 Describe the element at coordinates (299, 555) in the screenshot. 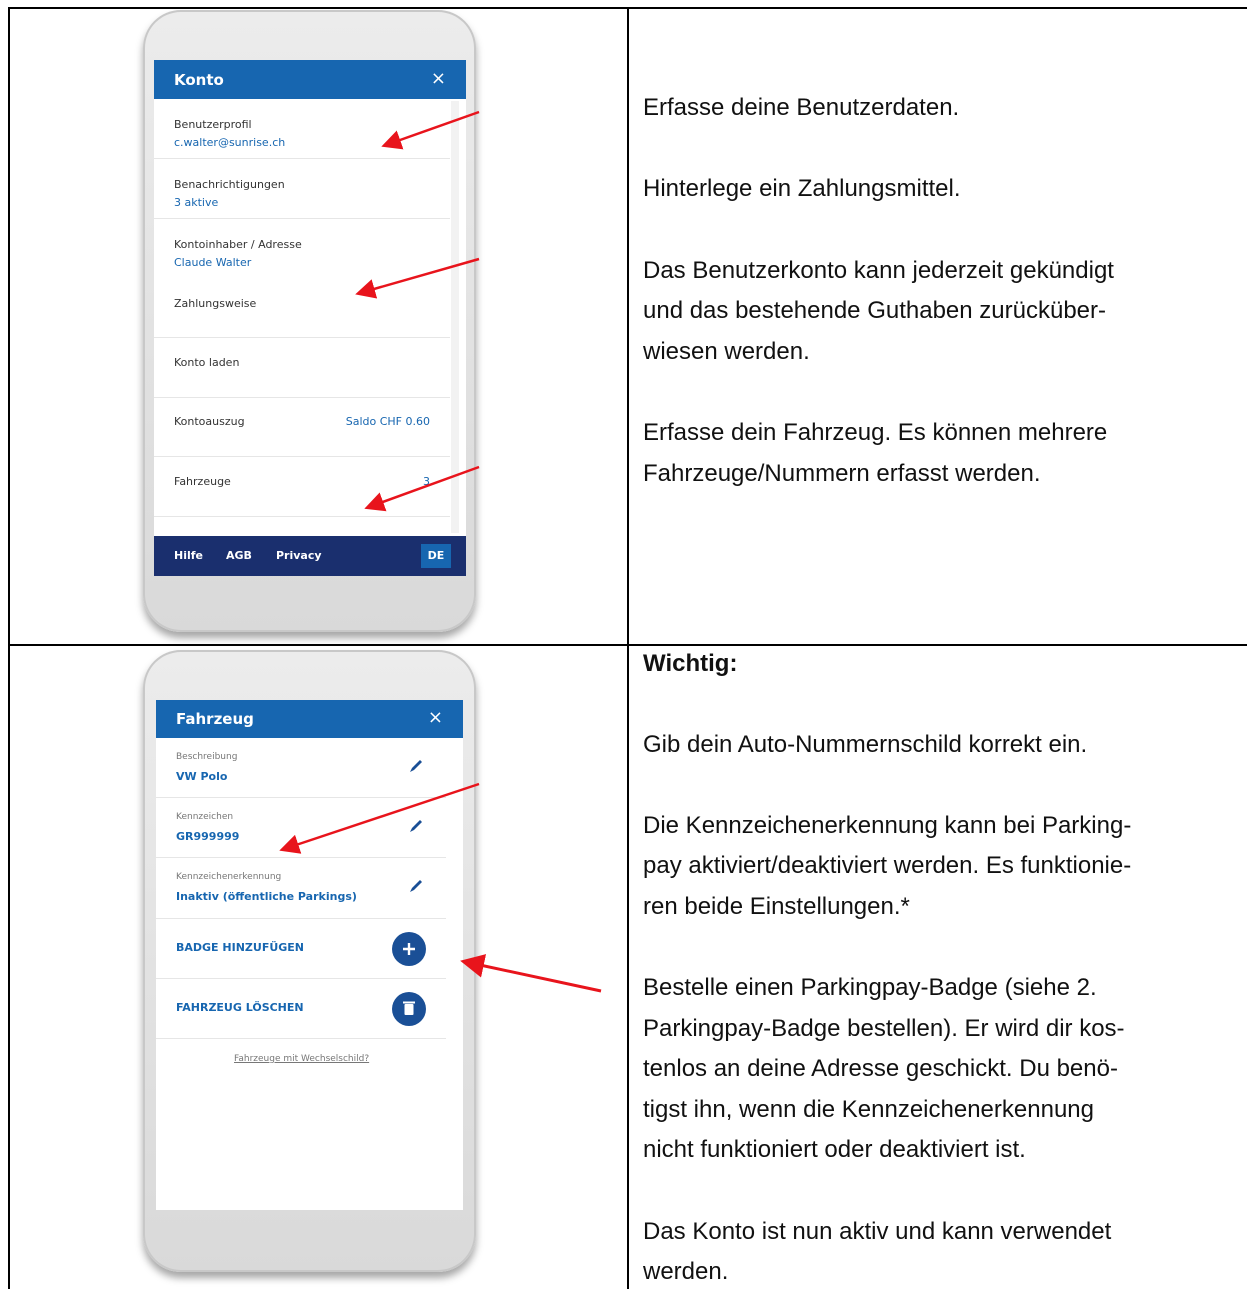

I see `privacy-link: Privacy` at that location.